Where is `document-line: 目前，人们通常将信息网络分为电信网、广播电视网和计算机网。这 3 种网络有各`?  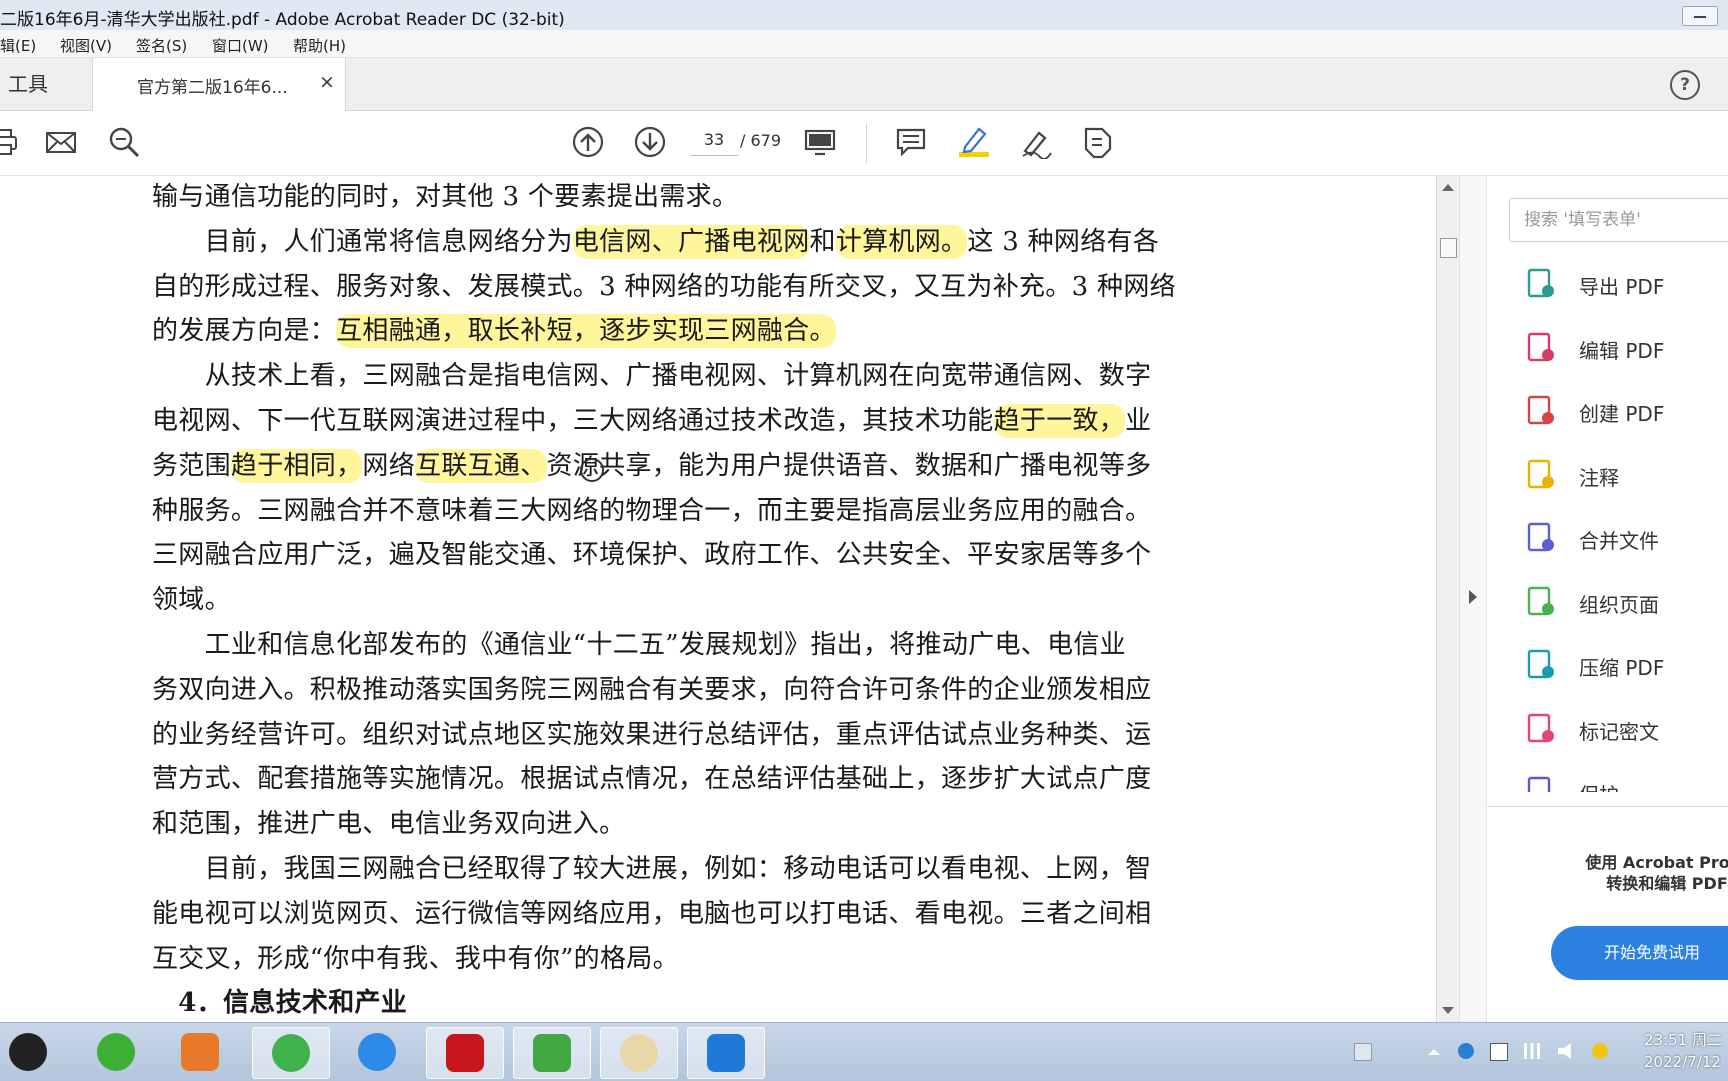
document-line: 目前，人们通常将信息网络分为电信网、广播电视网和计算机网。这 3 种网络有各 is located at coordinates (655, 240).